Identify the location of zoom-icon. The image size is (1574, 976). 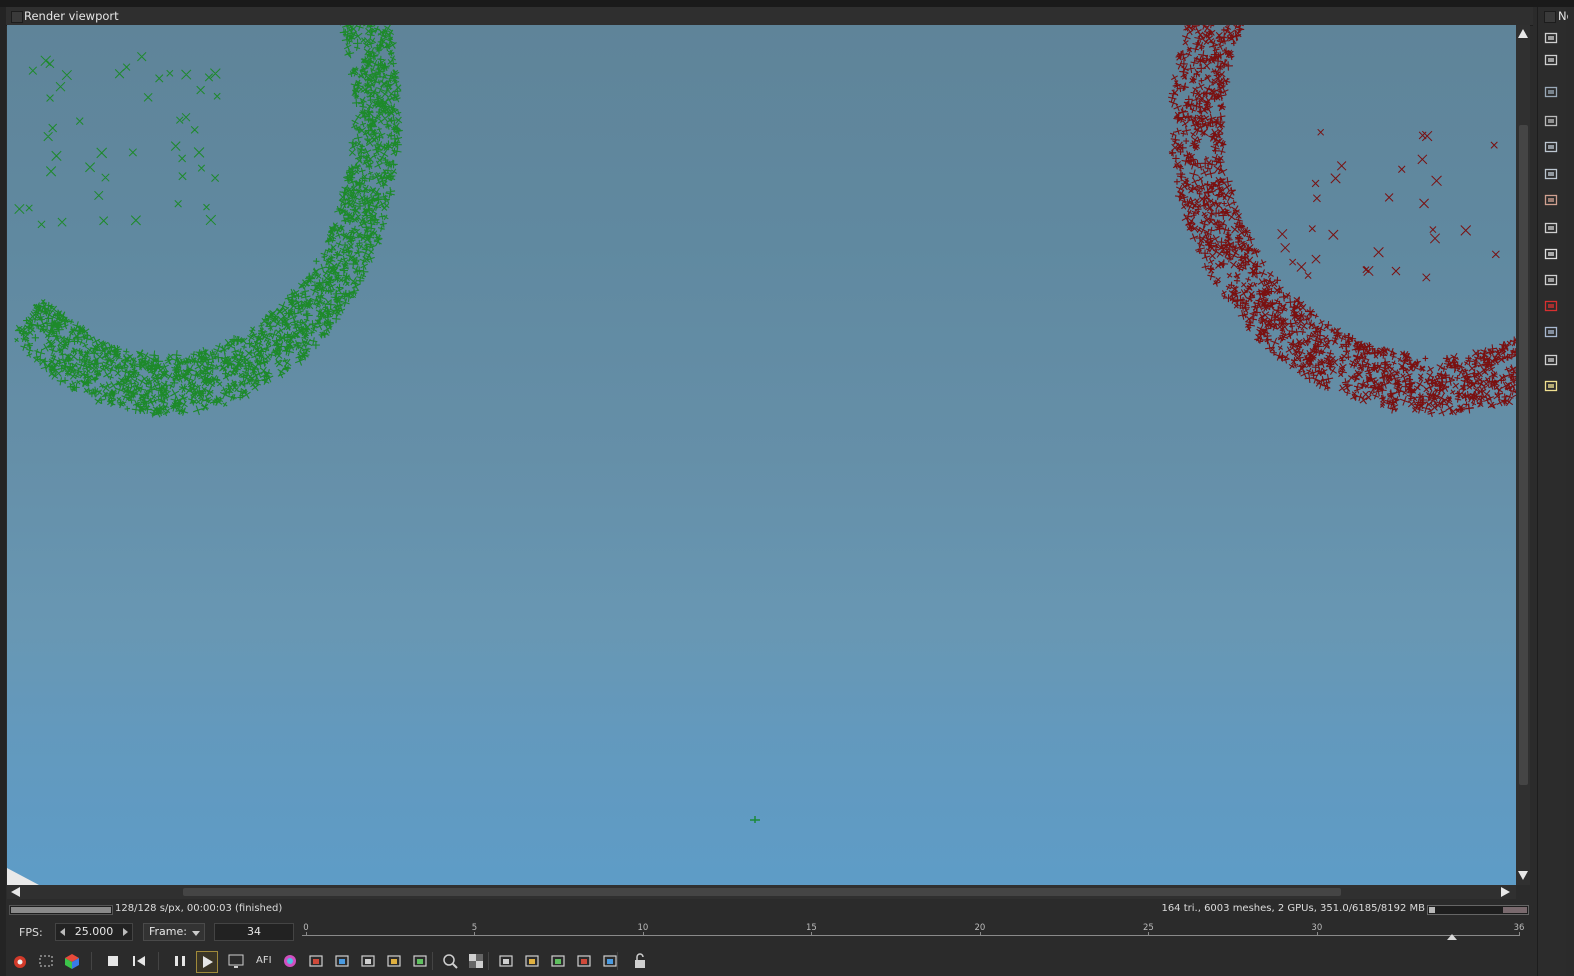
(450, 961).